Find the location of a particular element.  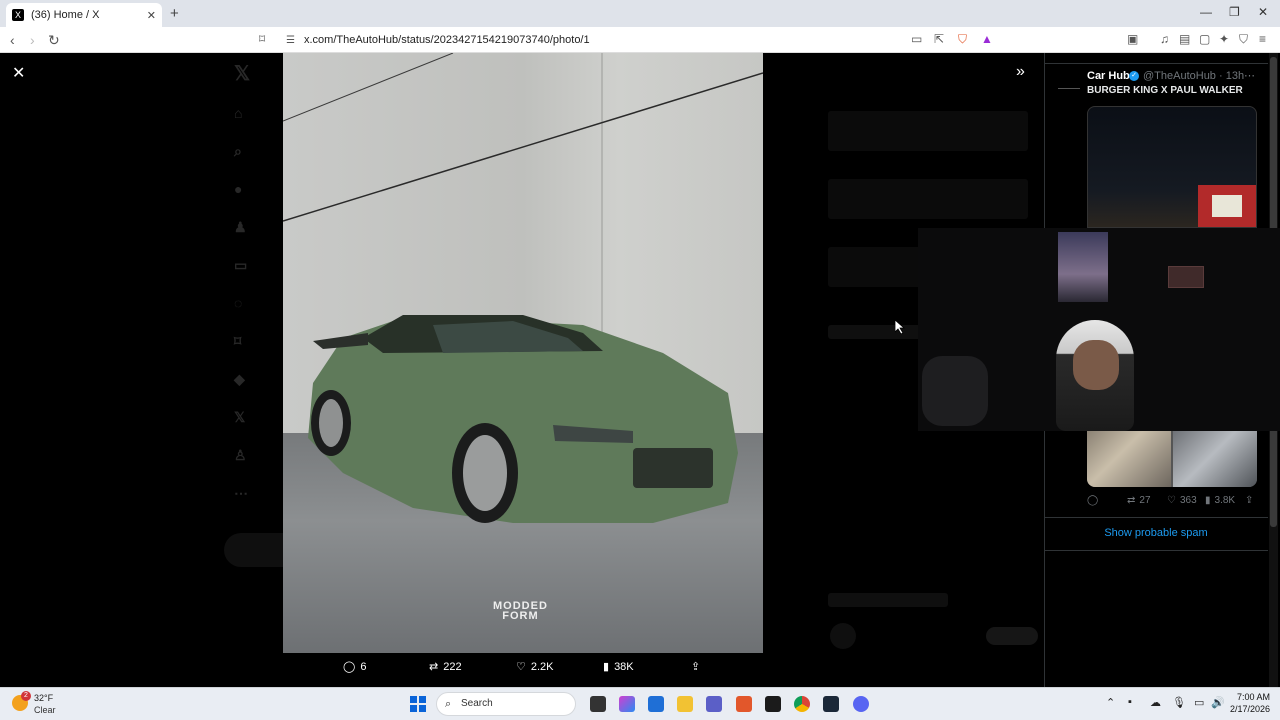

views-icon: ▮ is located at coordinates (606, 667).